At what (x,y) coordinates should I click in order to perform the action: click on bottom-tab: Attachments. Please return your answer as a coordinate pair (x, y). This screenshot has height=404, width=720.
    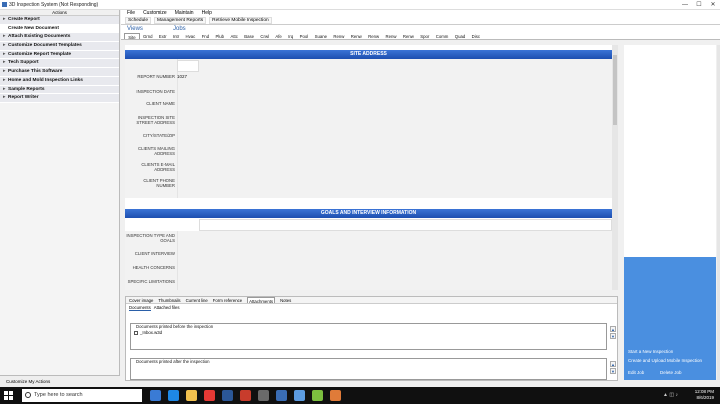
    Looking at the image, I should click on (261, 300).